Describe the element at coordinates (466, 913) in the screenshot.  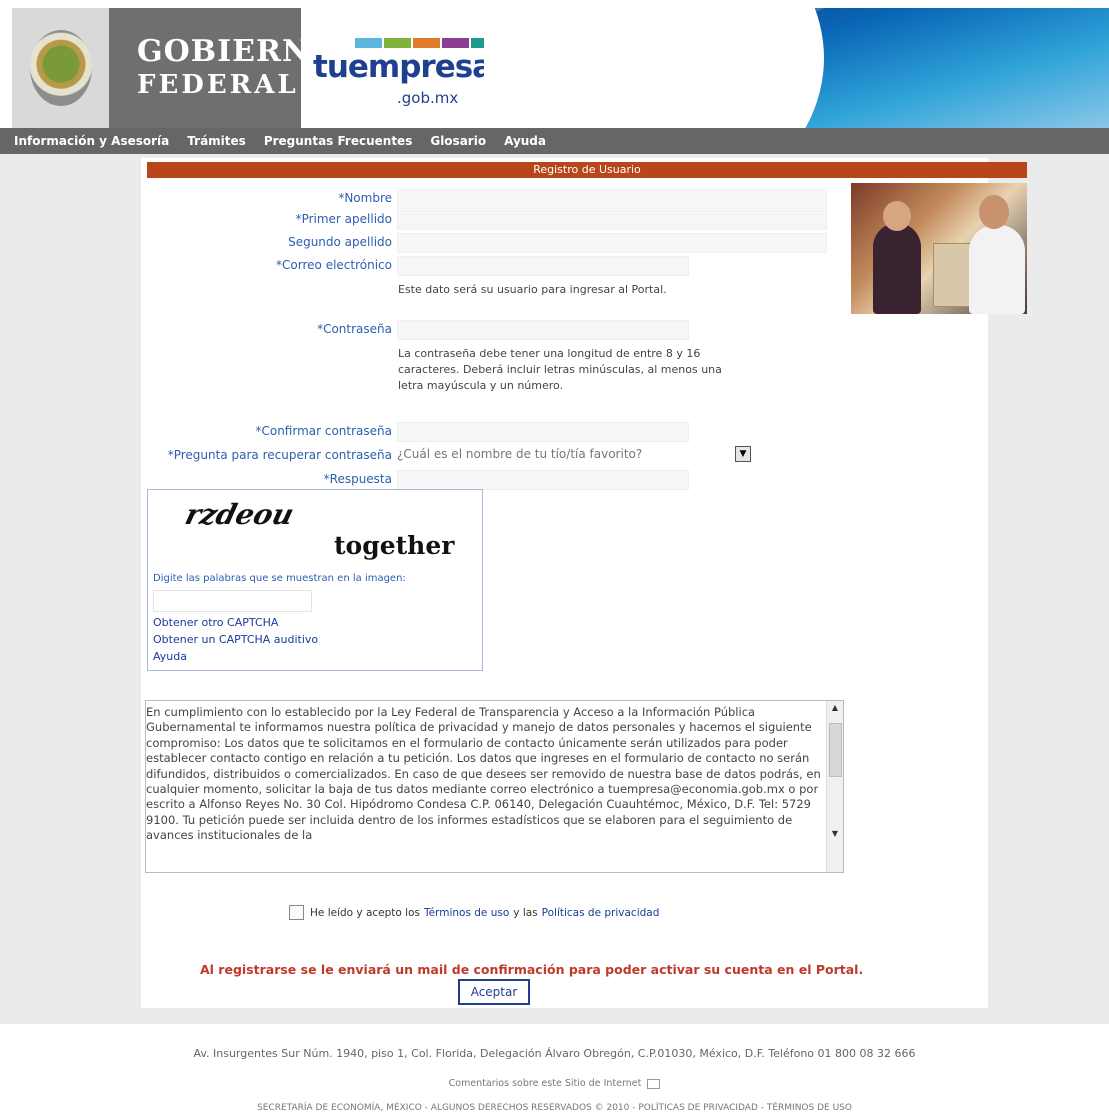
I see `terms-of-use-link: Términos de uso` at that location.